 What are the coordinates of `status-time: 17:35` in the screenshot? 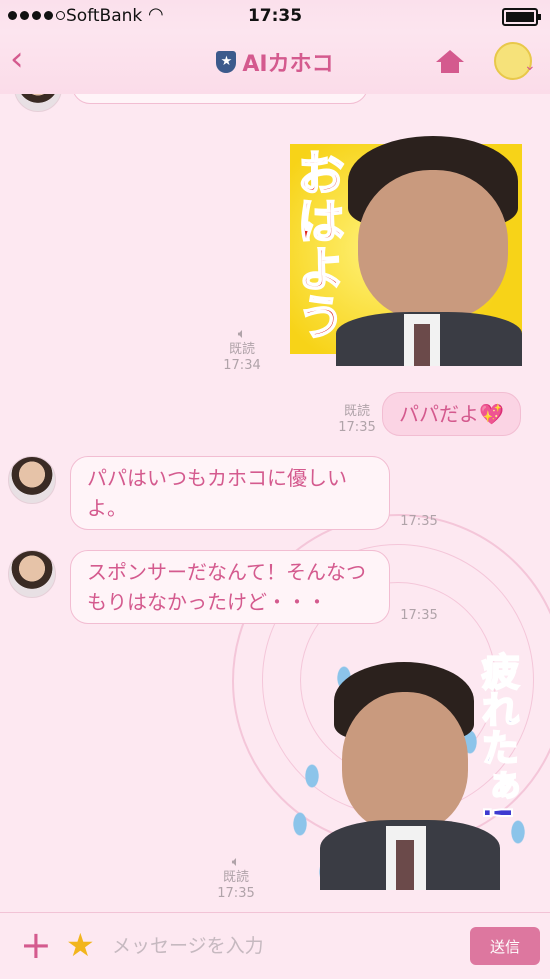 It's located at (275, 16).